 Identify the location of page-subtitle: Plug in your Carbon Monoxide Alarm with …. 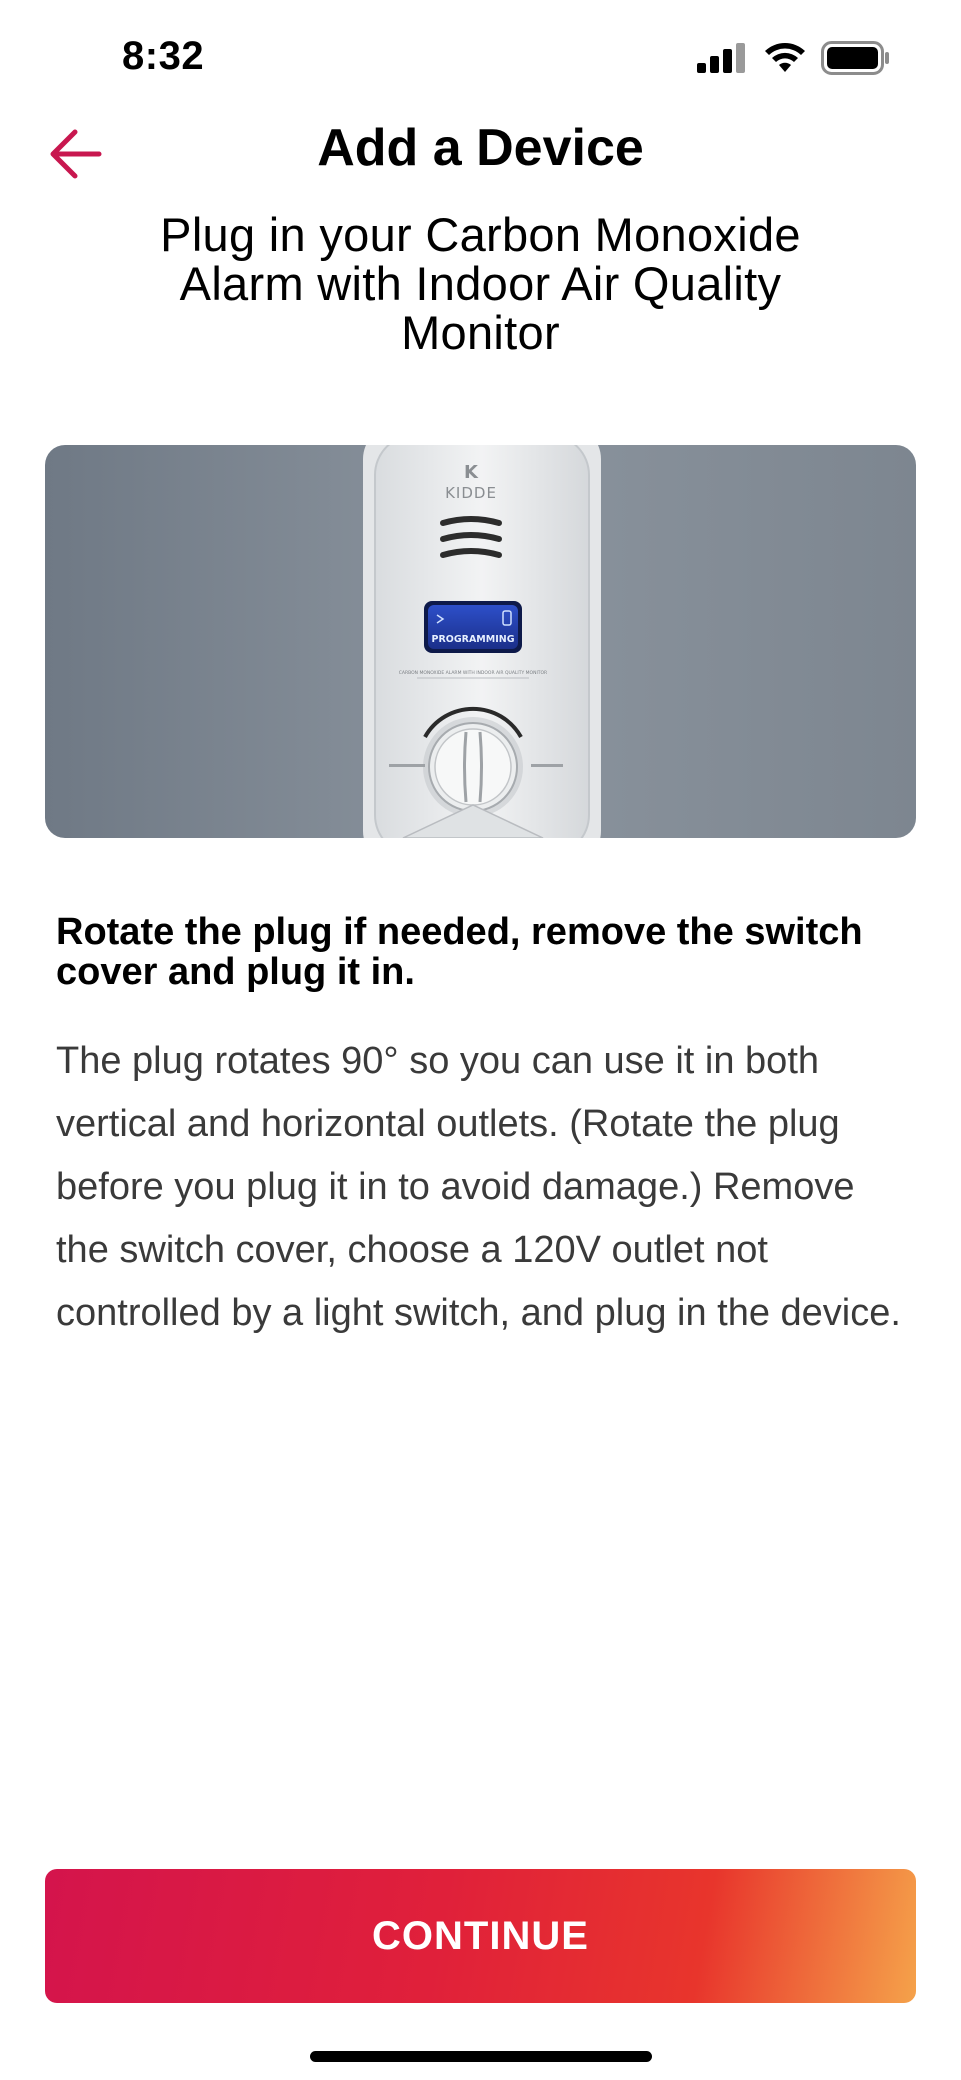
(480, 283).